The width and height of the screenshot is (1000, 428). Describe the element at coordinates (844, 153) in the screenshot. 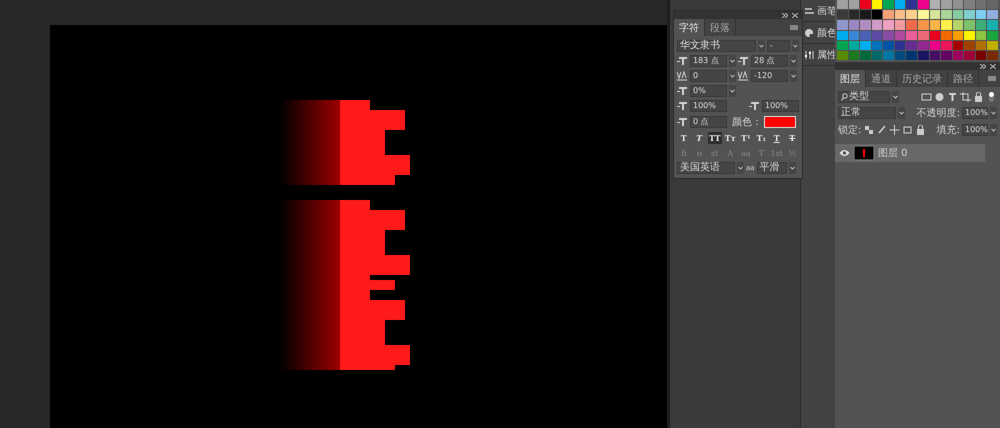

I see `eye-icon` at that location.